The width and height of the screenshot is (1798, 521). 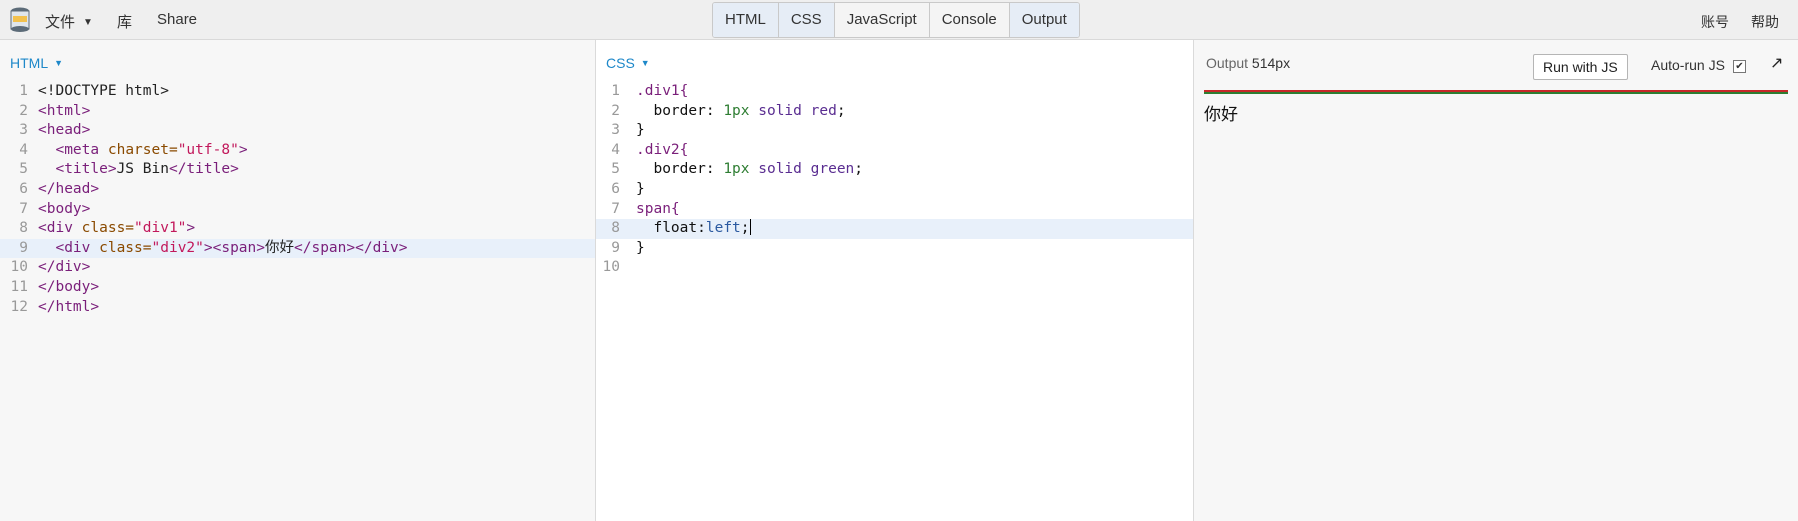 What do you see at coordinates (806, 20) in the screenshot?
I see `tab-css: CSS` at bounding box center [806, 20].